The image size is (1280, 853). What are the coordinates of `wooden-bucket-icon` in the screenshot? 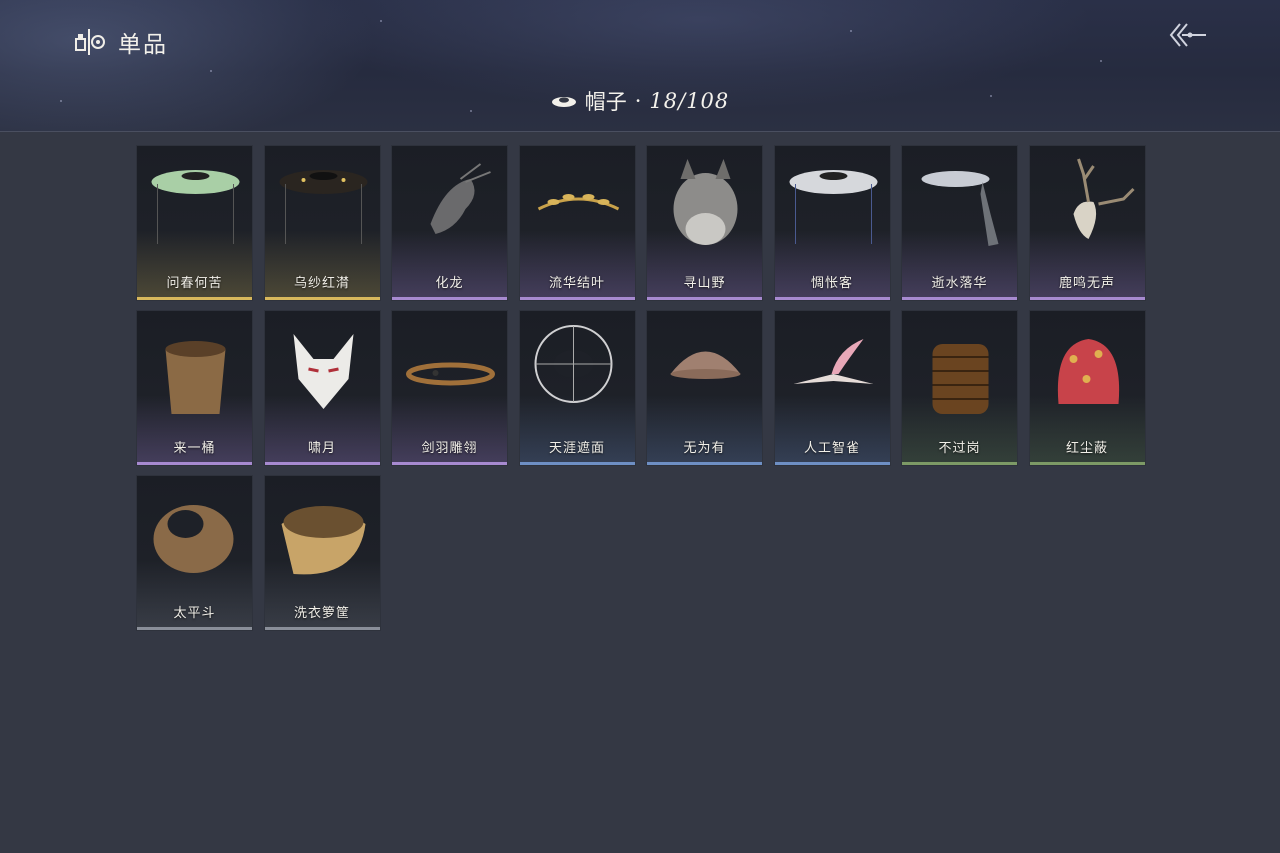 It's located at (195, 377).